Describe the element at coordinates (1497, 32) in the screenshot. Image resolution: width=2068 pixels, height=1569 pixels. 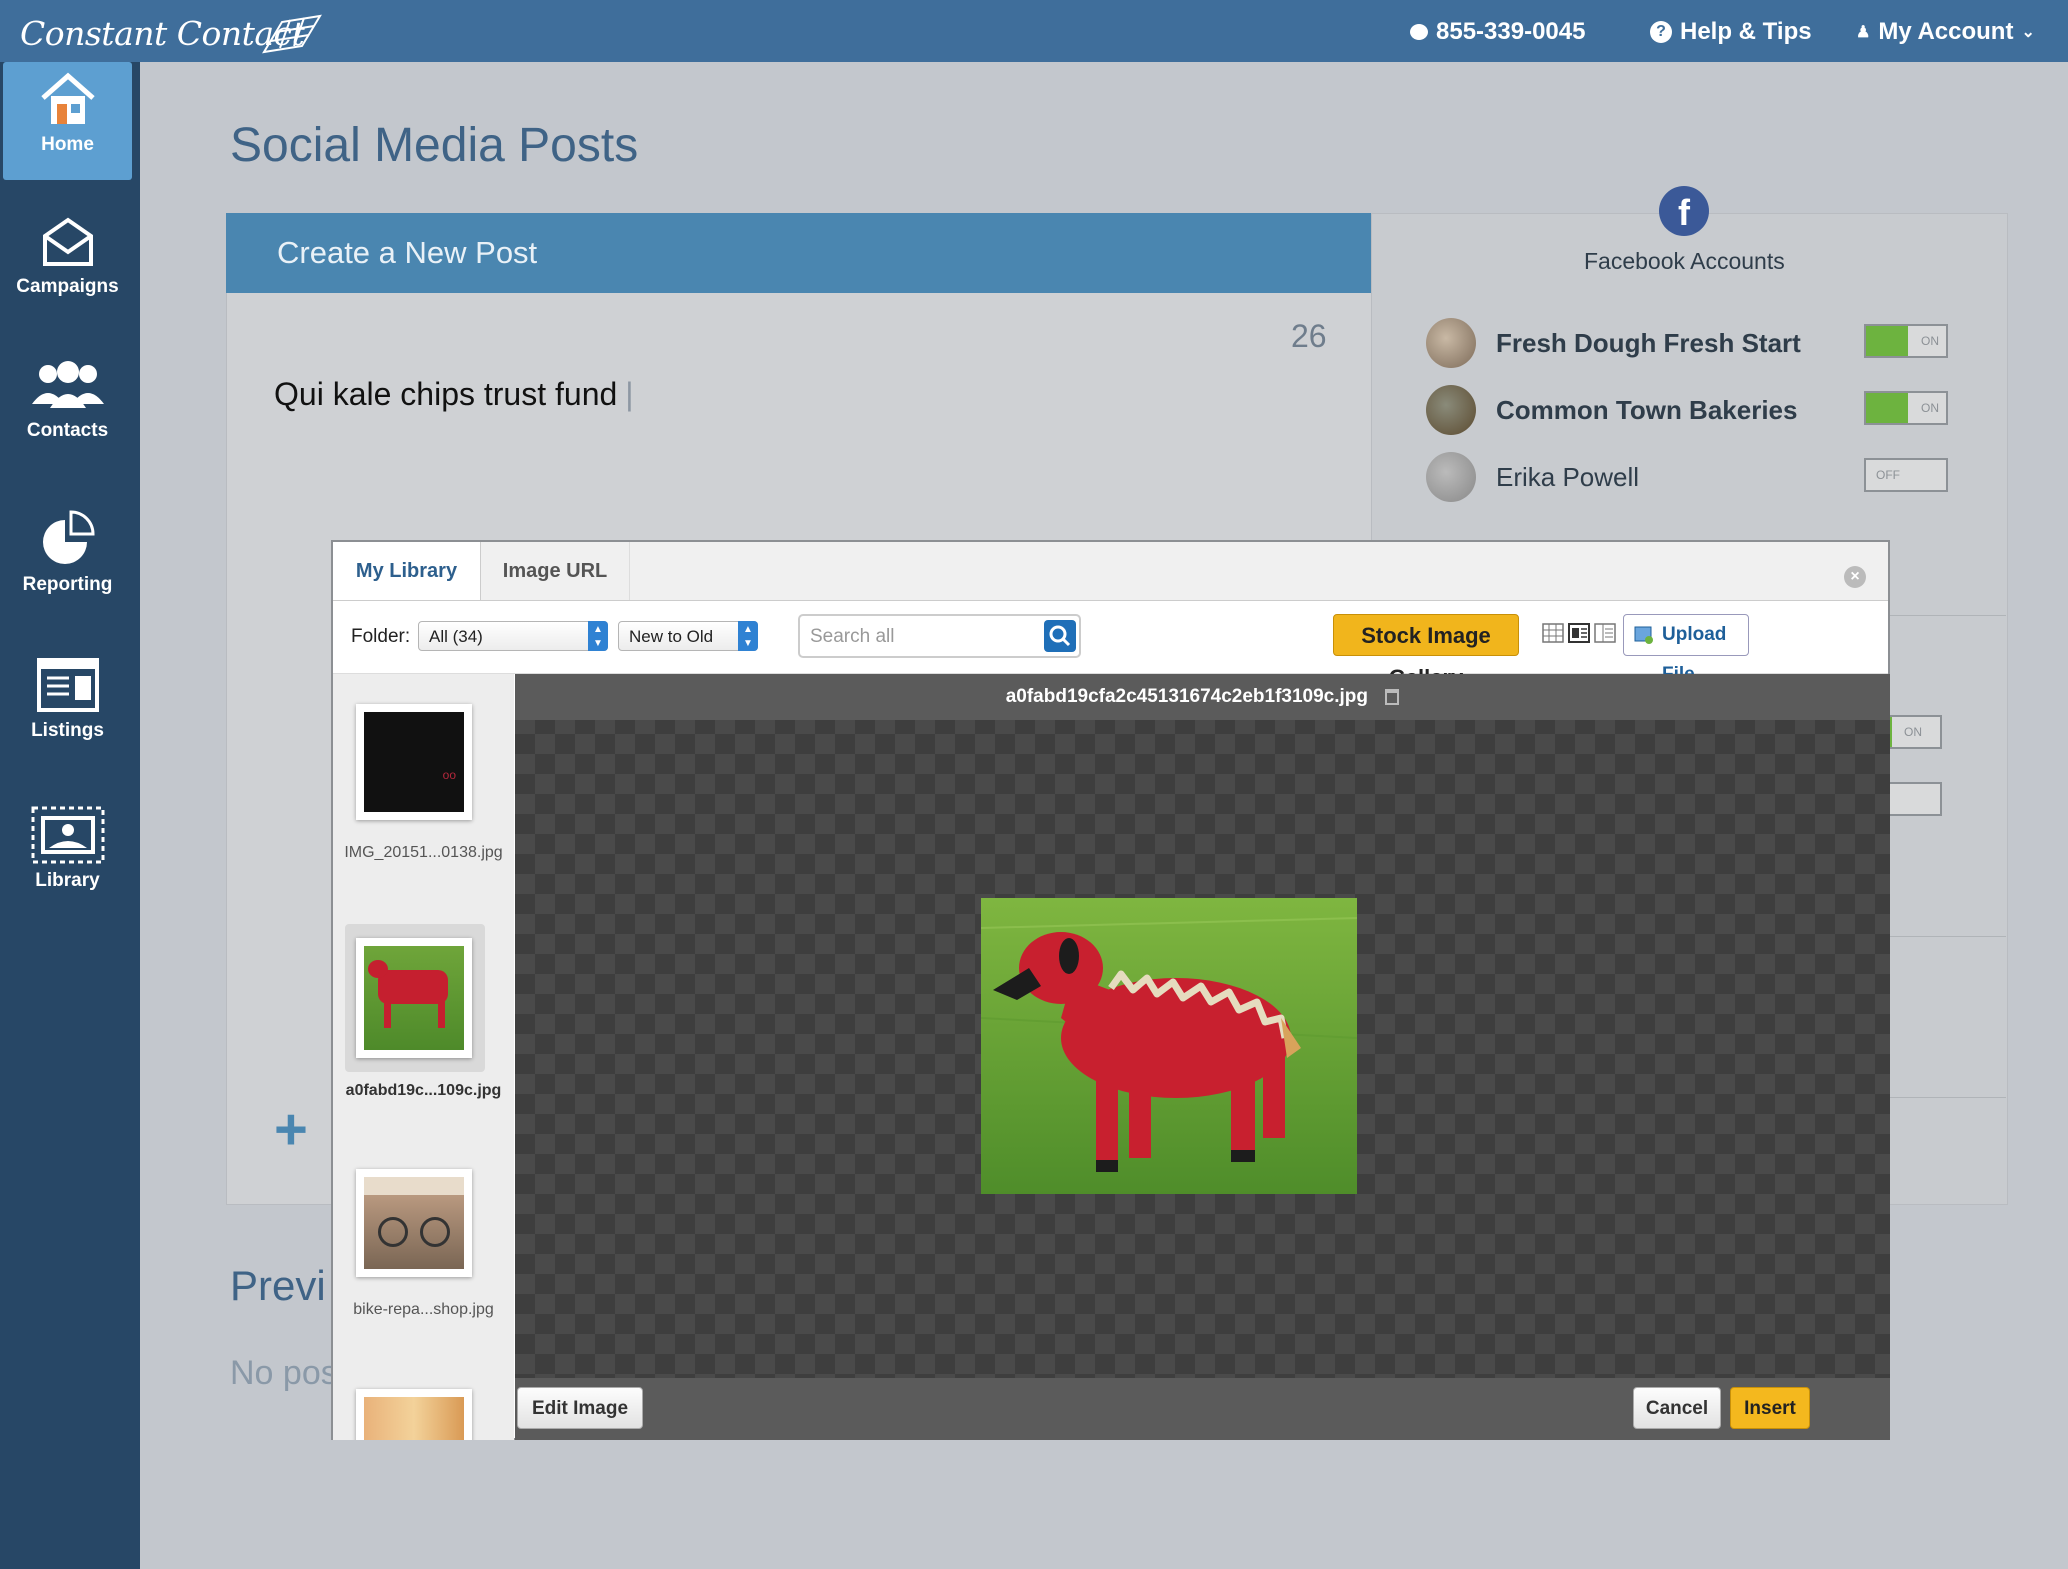
I see `phone-link: 855-339-0045` at that location.